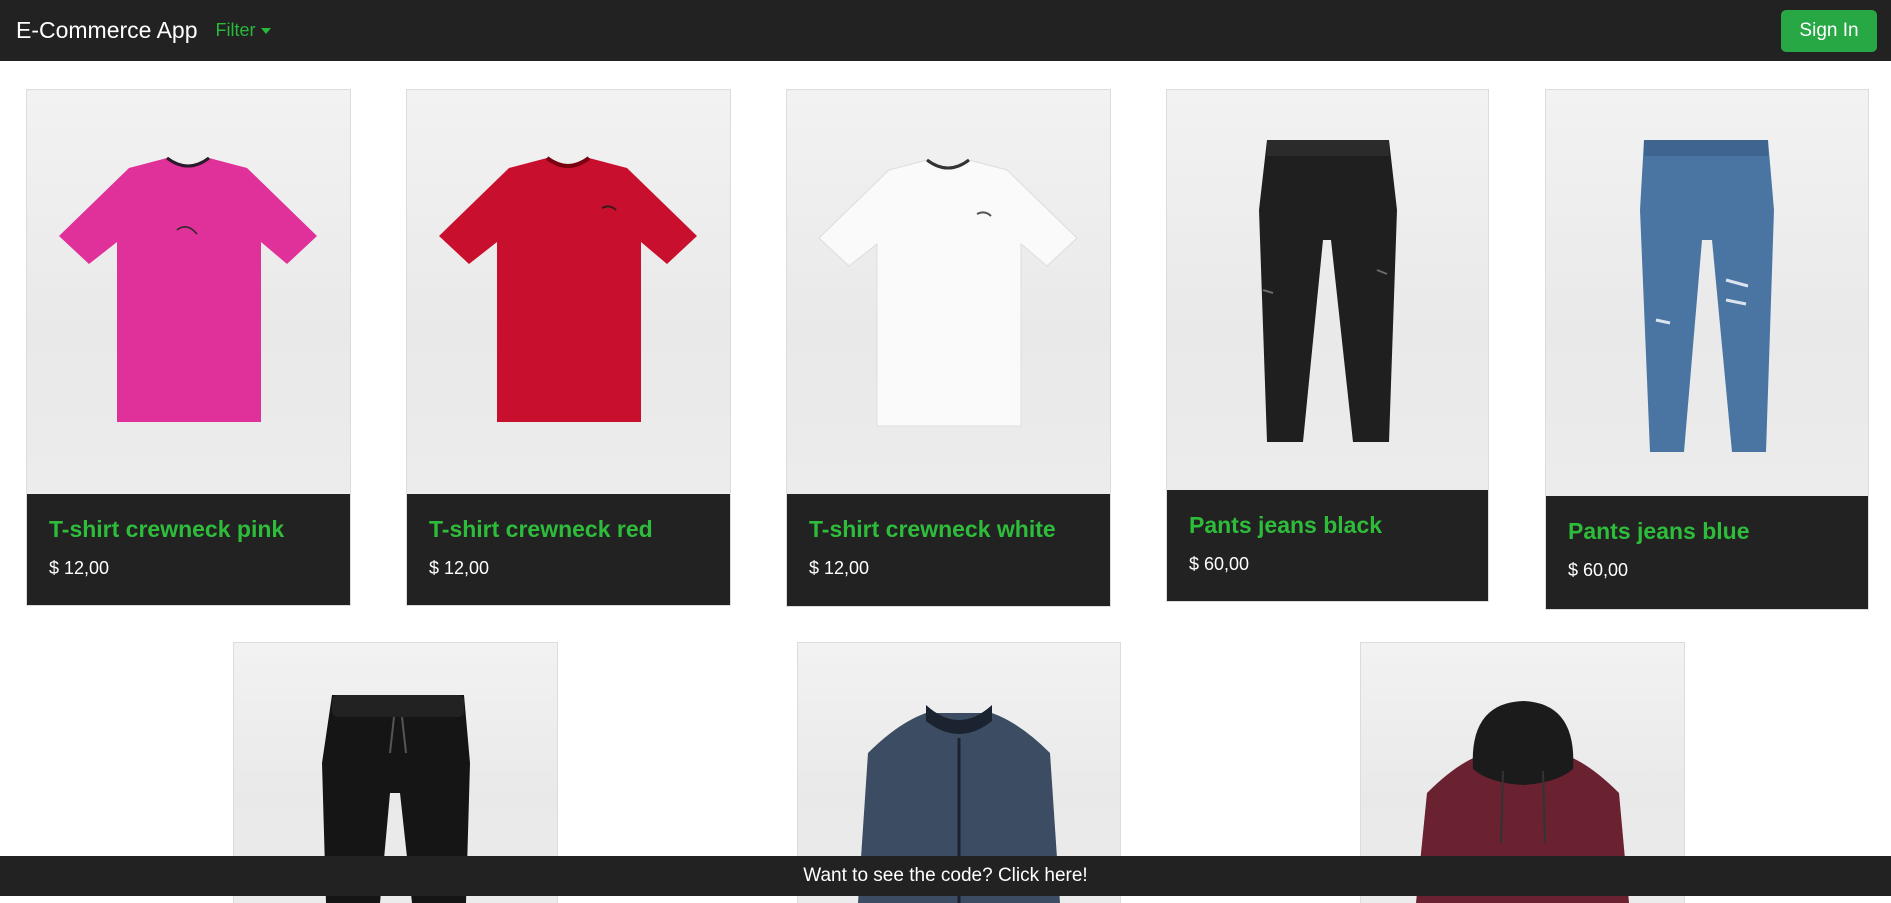 This screenshot has height=903, width=1891. What do you see at coordinates (948, 292) in the screenshot?
I see `product-image-white-tshirt` at bounding box center [948, 292].